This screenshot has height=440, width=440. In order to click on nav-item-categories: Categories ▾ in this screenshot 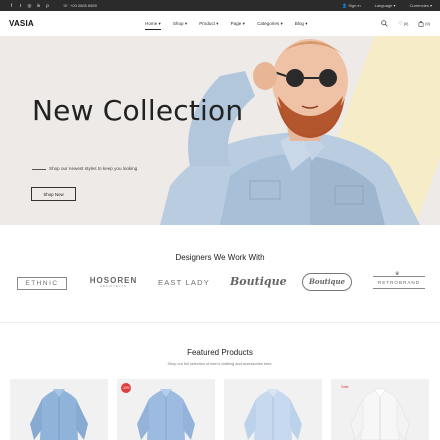, I will do `click(270, 24)`.